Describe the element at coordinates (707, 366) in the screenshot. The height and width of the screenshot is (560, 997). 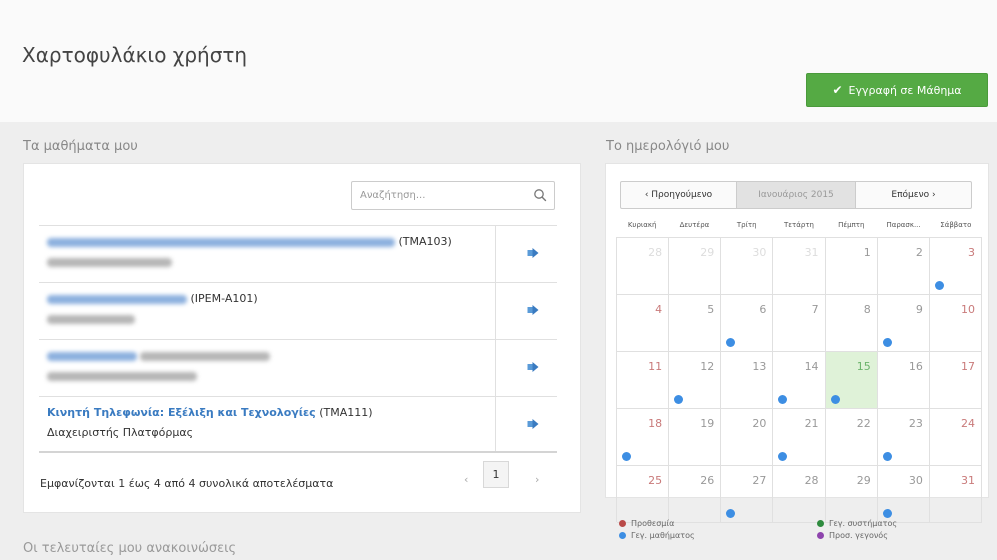
I see `calendar-day-number: 12` at that location.